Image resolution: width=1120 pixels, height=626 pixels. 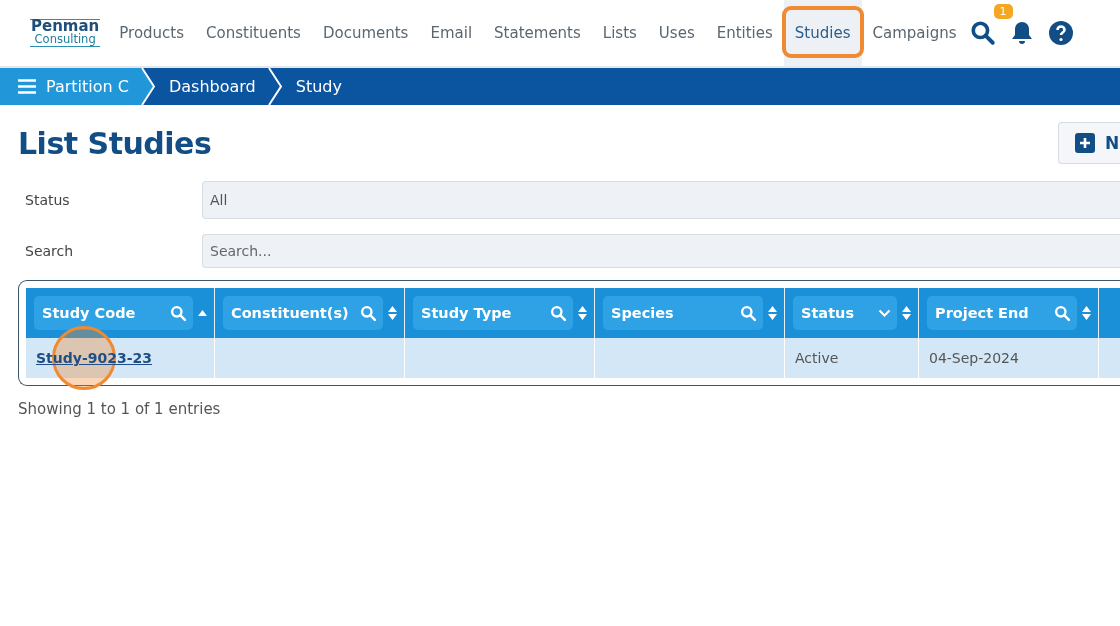 I want to click on notification-badge: 1, so click(x=1003, y=11).